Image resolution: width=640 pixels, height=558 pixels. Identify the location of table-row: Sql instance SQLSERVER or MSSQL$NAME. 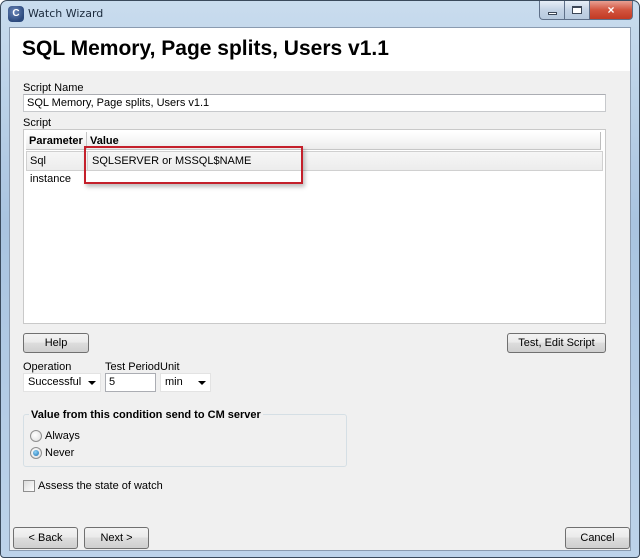
(314, 168).